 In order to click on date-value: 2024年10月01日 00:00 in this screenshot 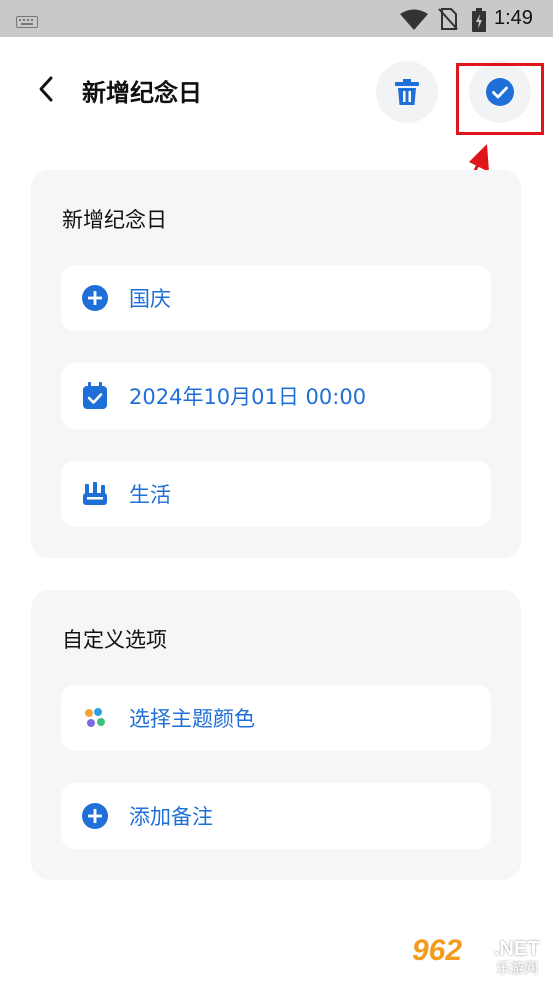, I will do `click(248, 397)`.